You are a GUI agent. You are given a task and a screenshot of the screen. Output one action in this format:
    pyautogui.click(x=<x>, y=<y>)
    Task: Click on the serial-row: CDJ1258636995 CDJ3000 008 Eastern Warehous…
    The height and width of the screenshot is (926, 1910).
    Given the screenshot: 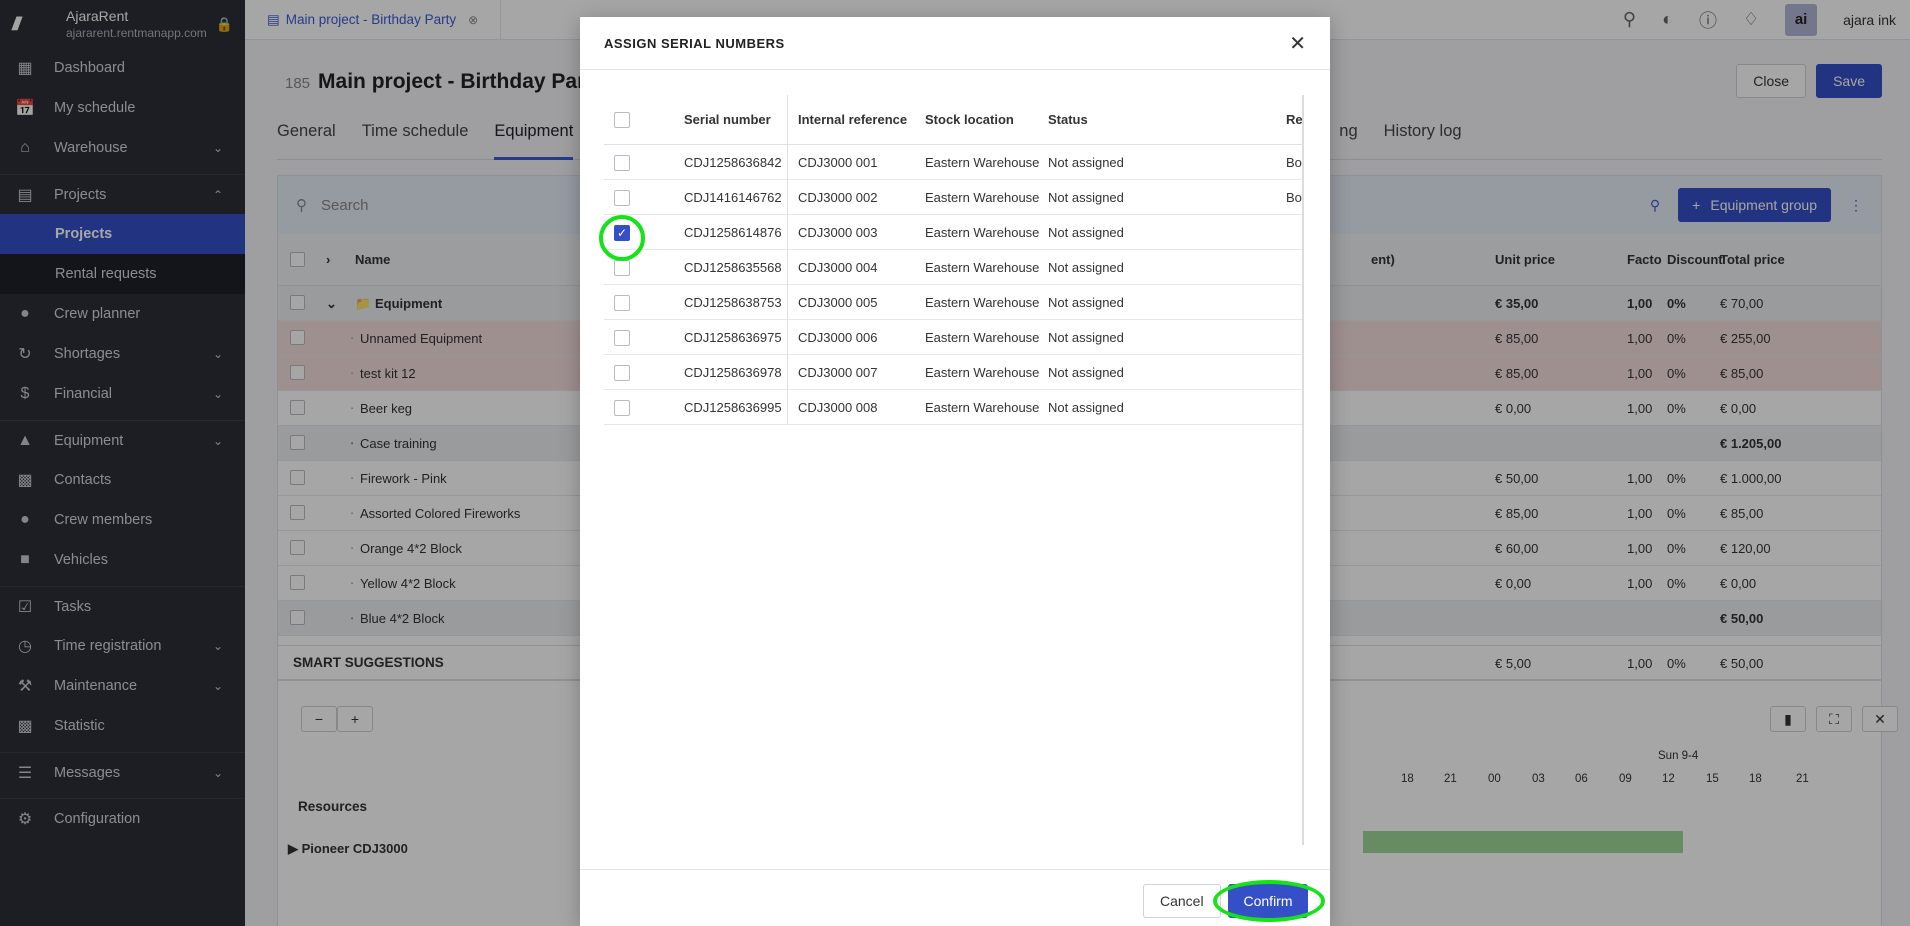 What is the action you would take?
    pyautogui.click(x=953, y=407)
    